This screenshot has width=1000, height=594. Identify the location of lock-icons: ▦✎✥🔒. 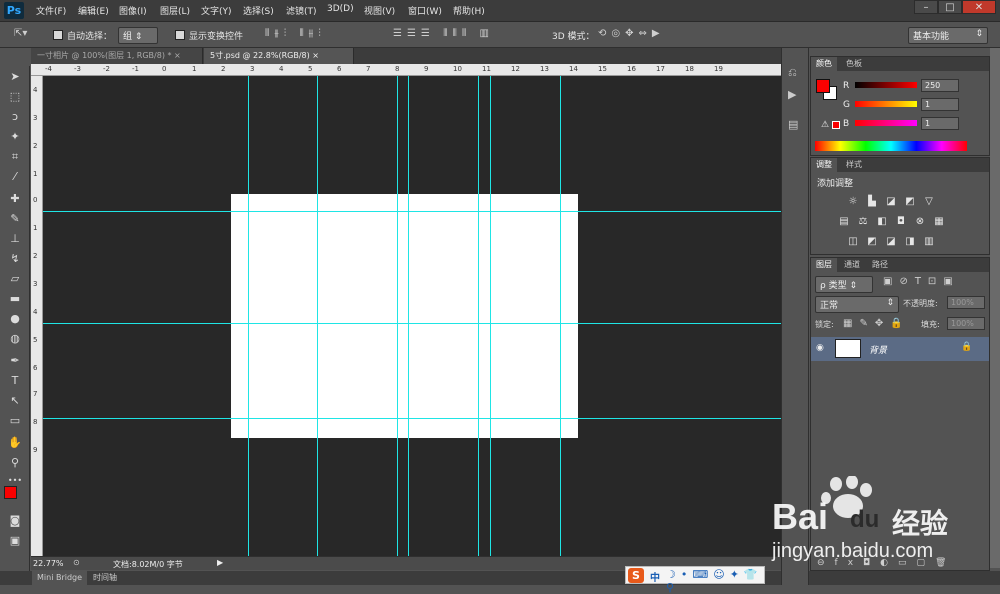
(876, 323).